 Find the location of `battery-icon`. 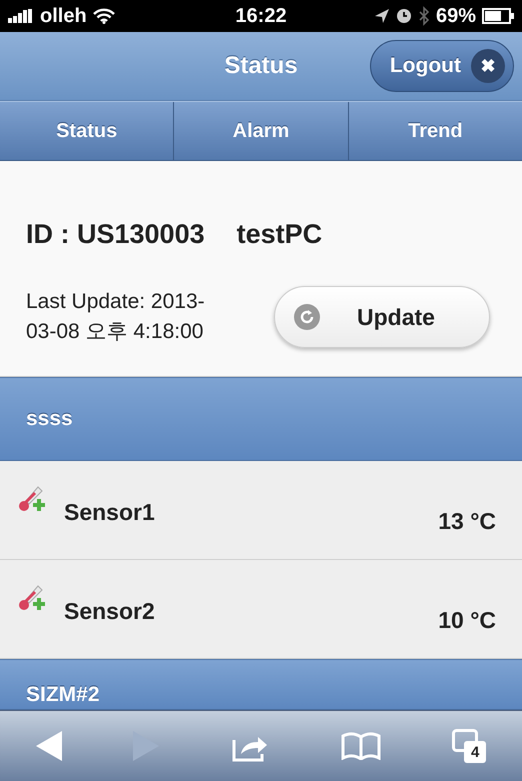

battery-icon is located at coordinates (498, 16).